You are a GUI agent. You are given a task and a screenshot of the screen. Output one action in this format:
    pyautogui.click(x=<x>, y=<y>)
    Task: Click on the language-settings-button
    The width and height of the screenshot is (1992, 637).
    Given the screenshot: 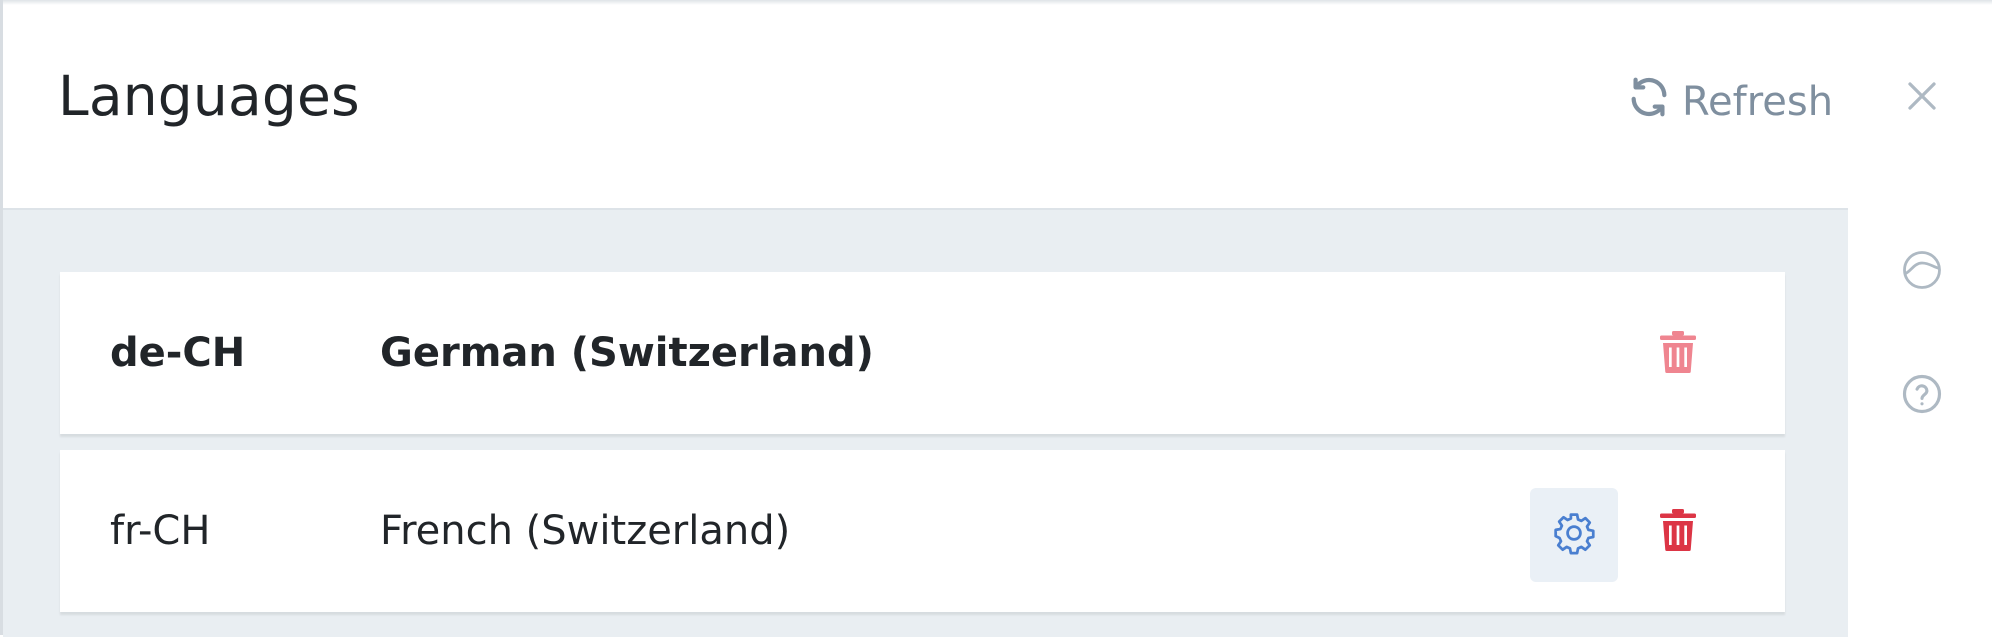 What is the action you would take?
    pyautogui.click(x=1574, y=535)
    